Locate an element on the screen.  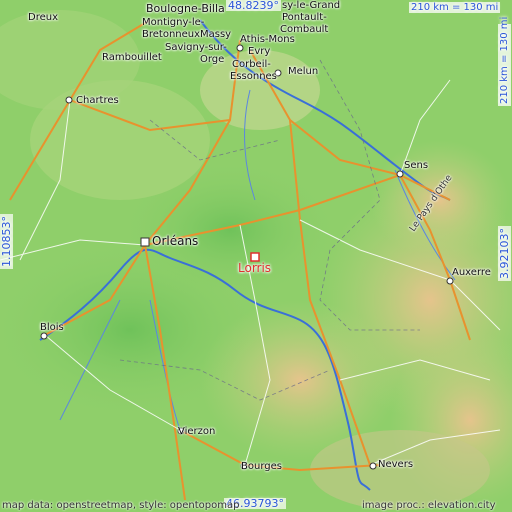
place-label-vierzon: Vierzon is located at coordinates (197, 431).